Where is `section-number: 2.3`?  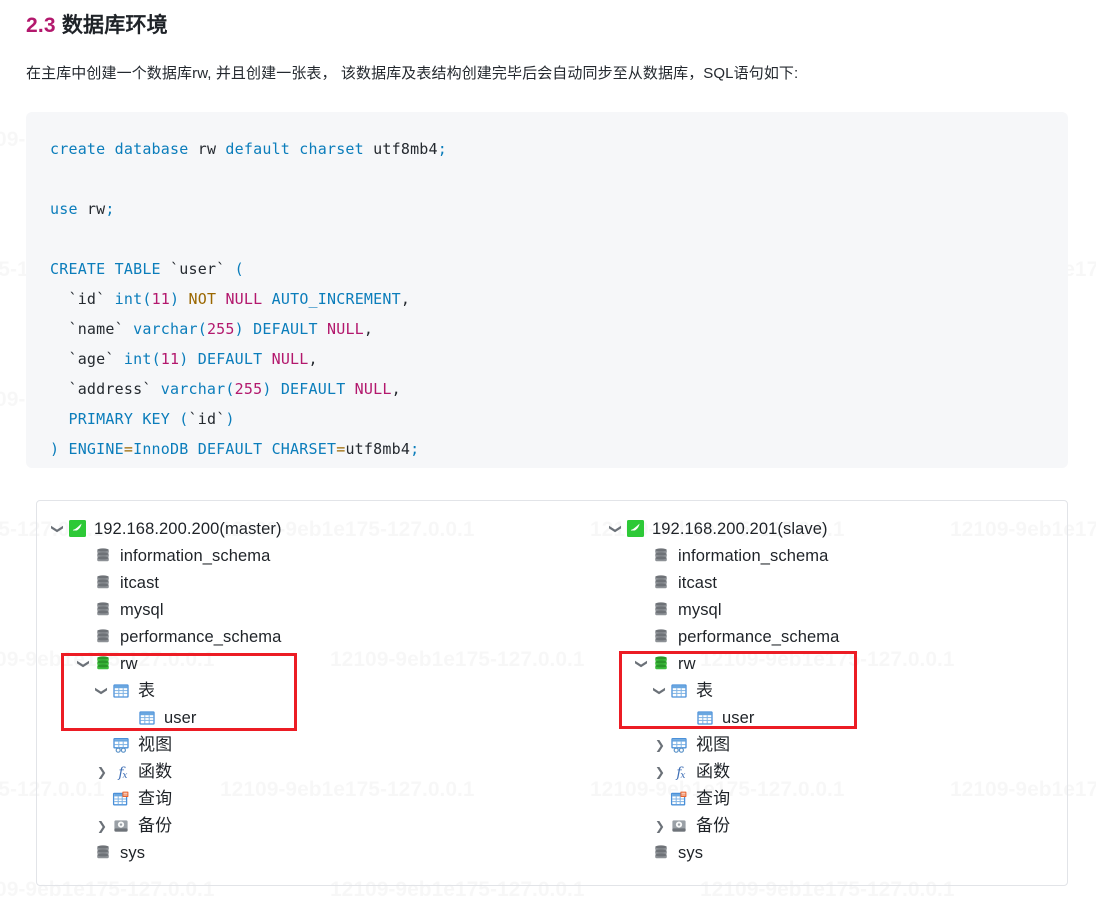 section-number: 2.3 is located at coordinates (41, 25).